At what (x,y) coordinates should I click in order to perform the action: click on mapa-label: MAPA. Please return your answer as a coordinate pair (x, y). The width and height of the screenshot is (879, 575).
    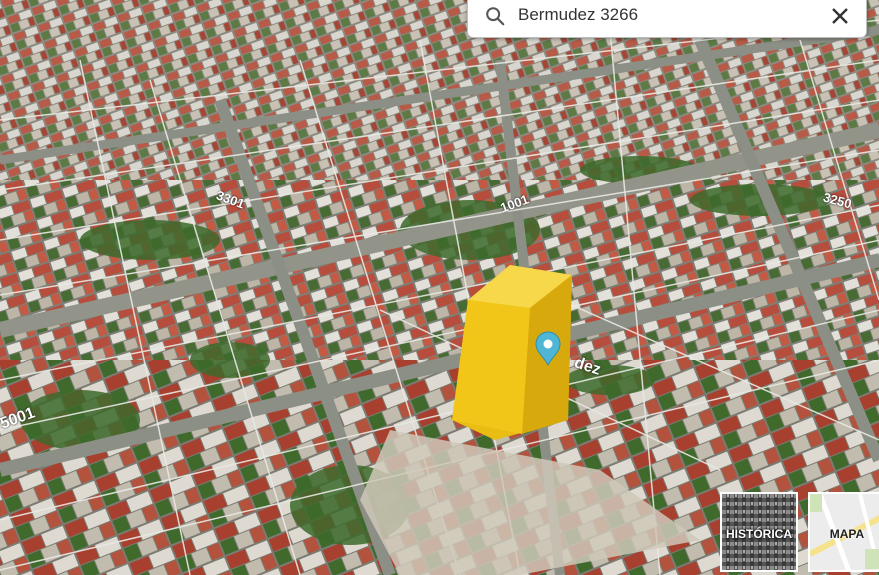
    Looking at the image, I should click on (847, 534).